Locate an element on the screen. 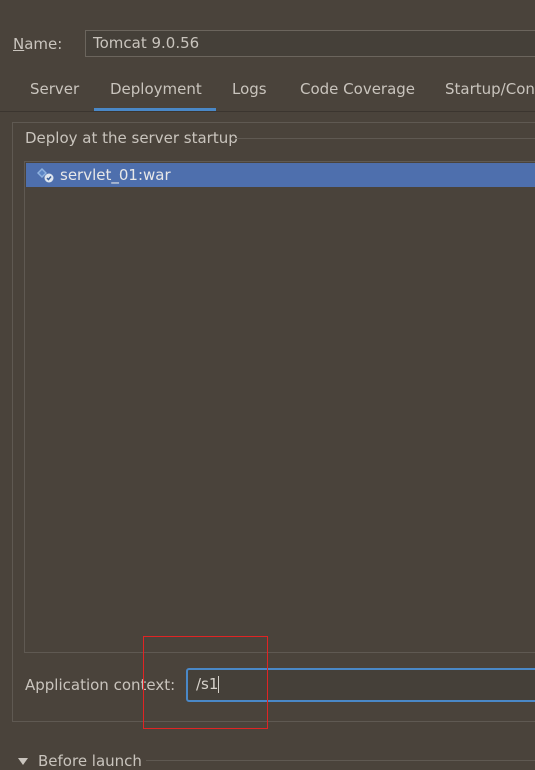 Image resolution: width=535 pixels, height=770 pixels. tab-deployment: Deployment is located at coordinates (156, 89).